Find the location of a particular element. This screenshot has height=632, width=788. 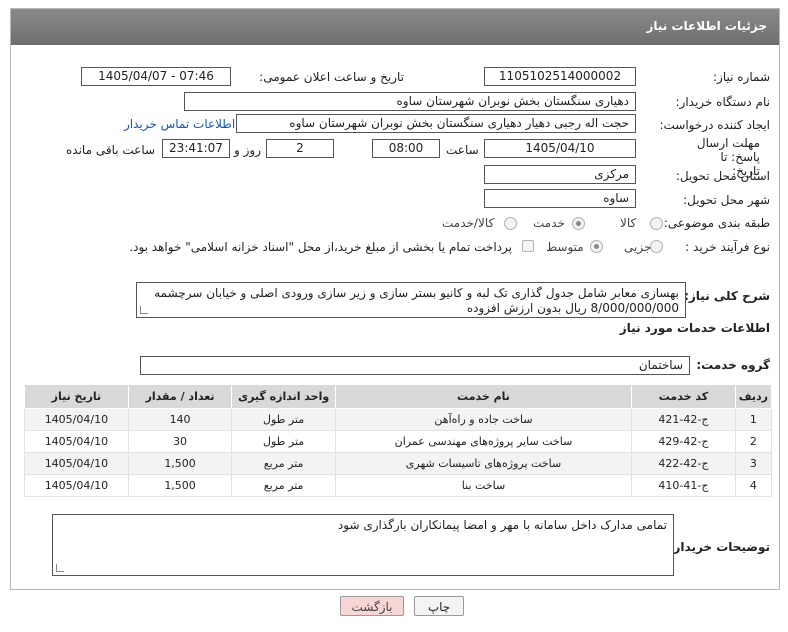

province-label: استان محل تحویل: is located at coordinates (722, 176).